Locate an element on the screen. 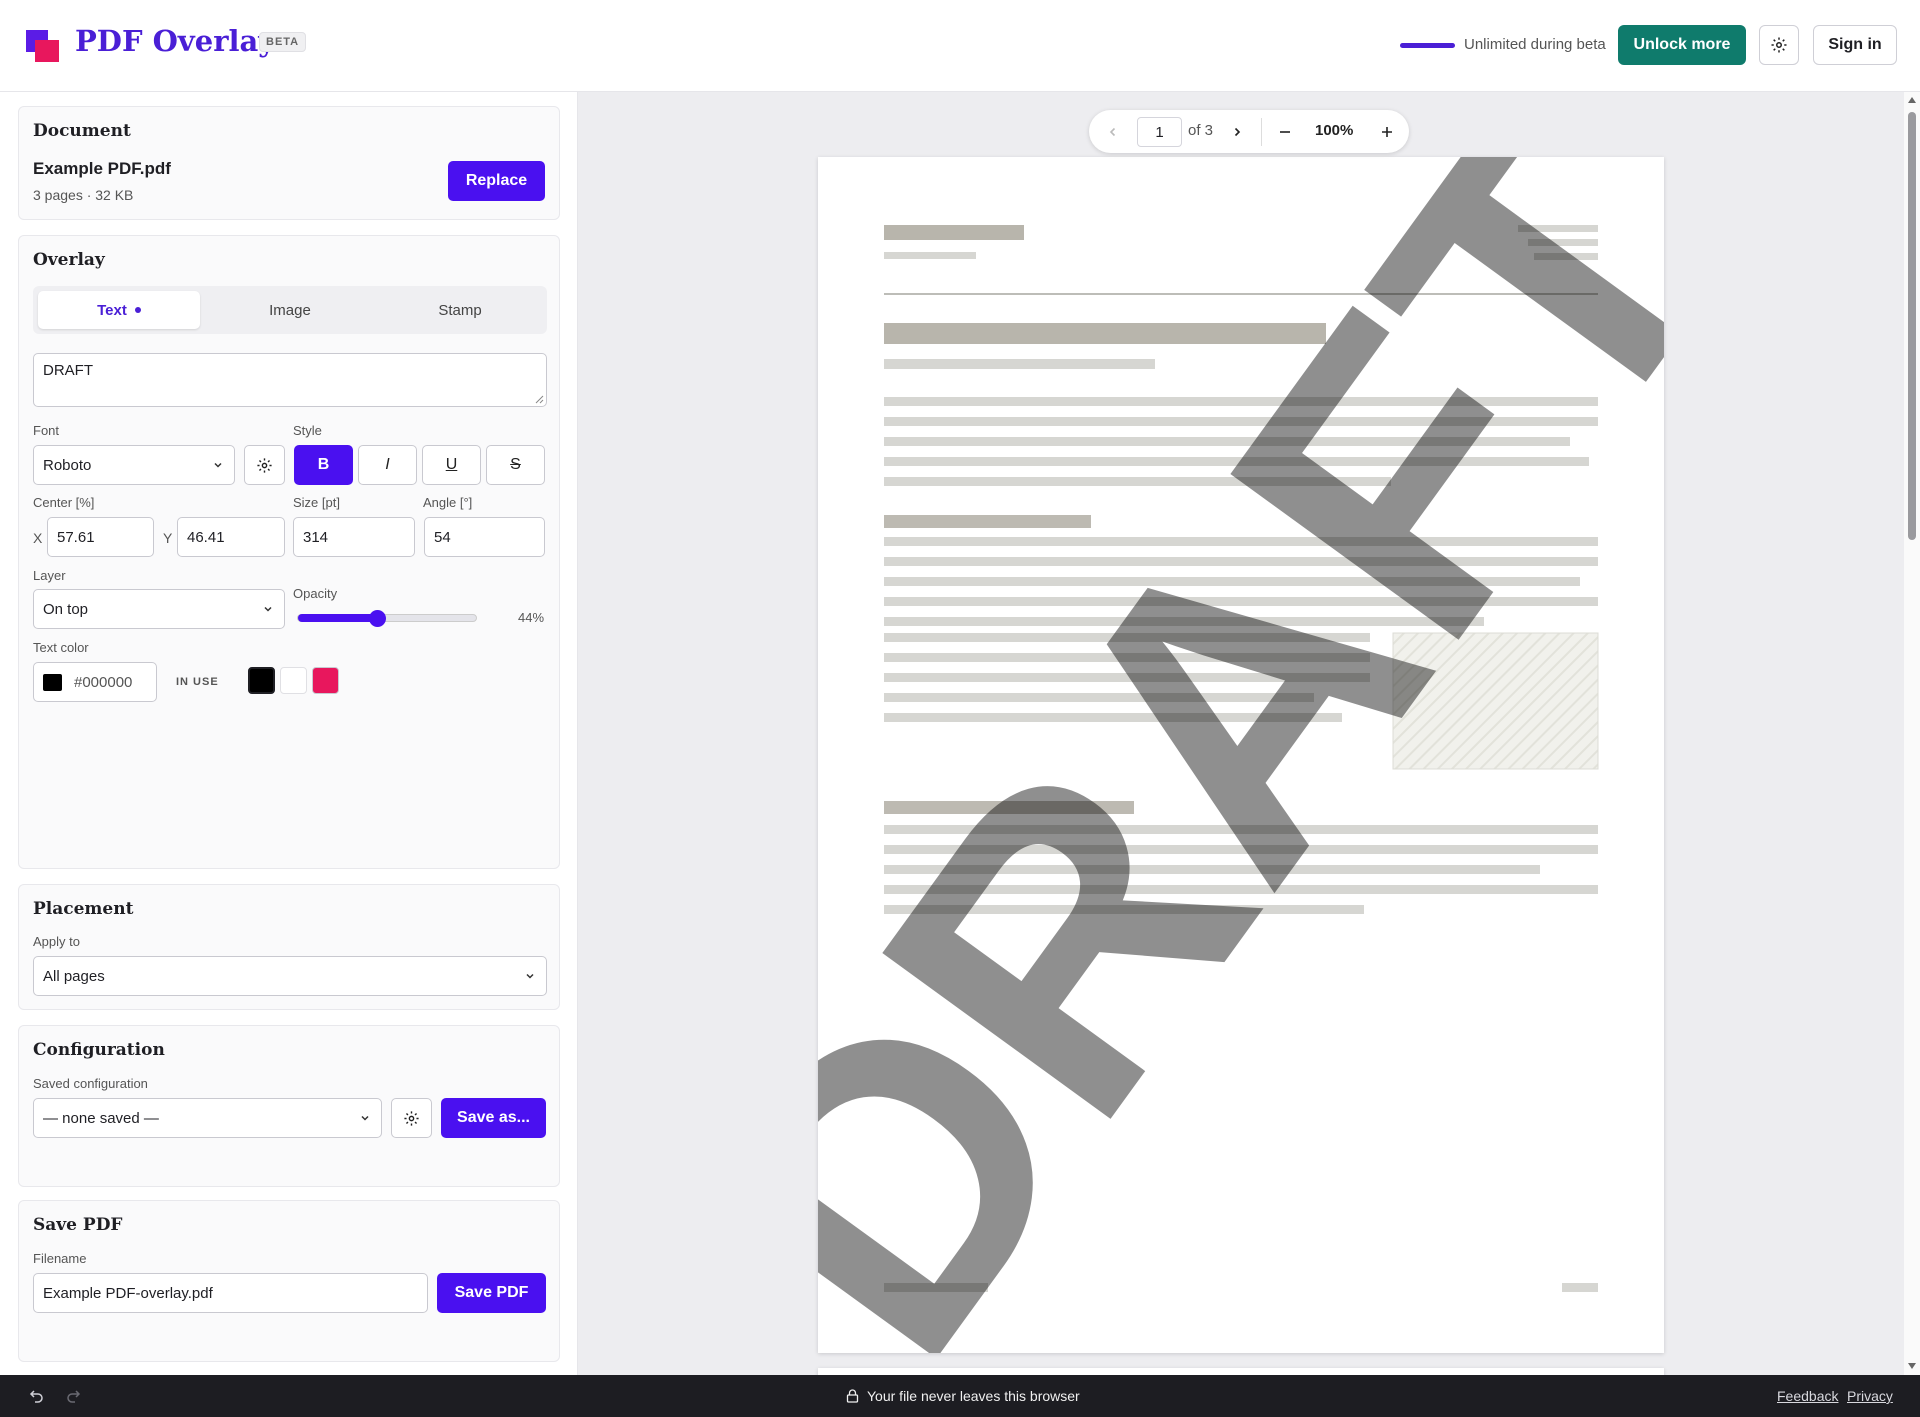 The height and width of the screenshot is (1417, 1920). text-color-field: #000000 is located at coordinates (95, 682).